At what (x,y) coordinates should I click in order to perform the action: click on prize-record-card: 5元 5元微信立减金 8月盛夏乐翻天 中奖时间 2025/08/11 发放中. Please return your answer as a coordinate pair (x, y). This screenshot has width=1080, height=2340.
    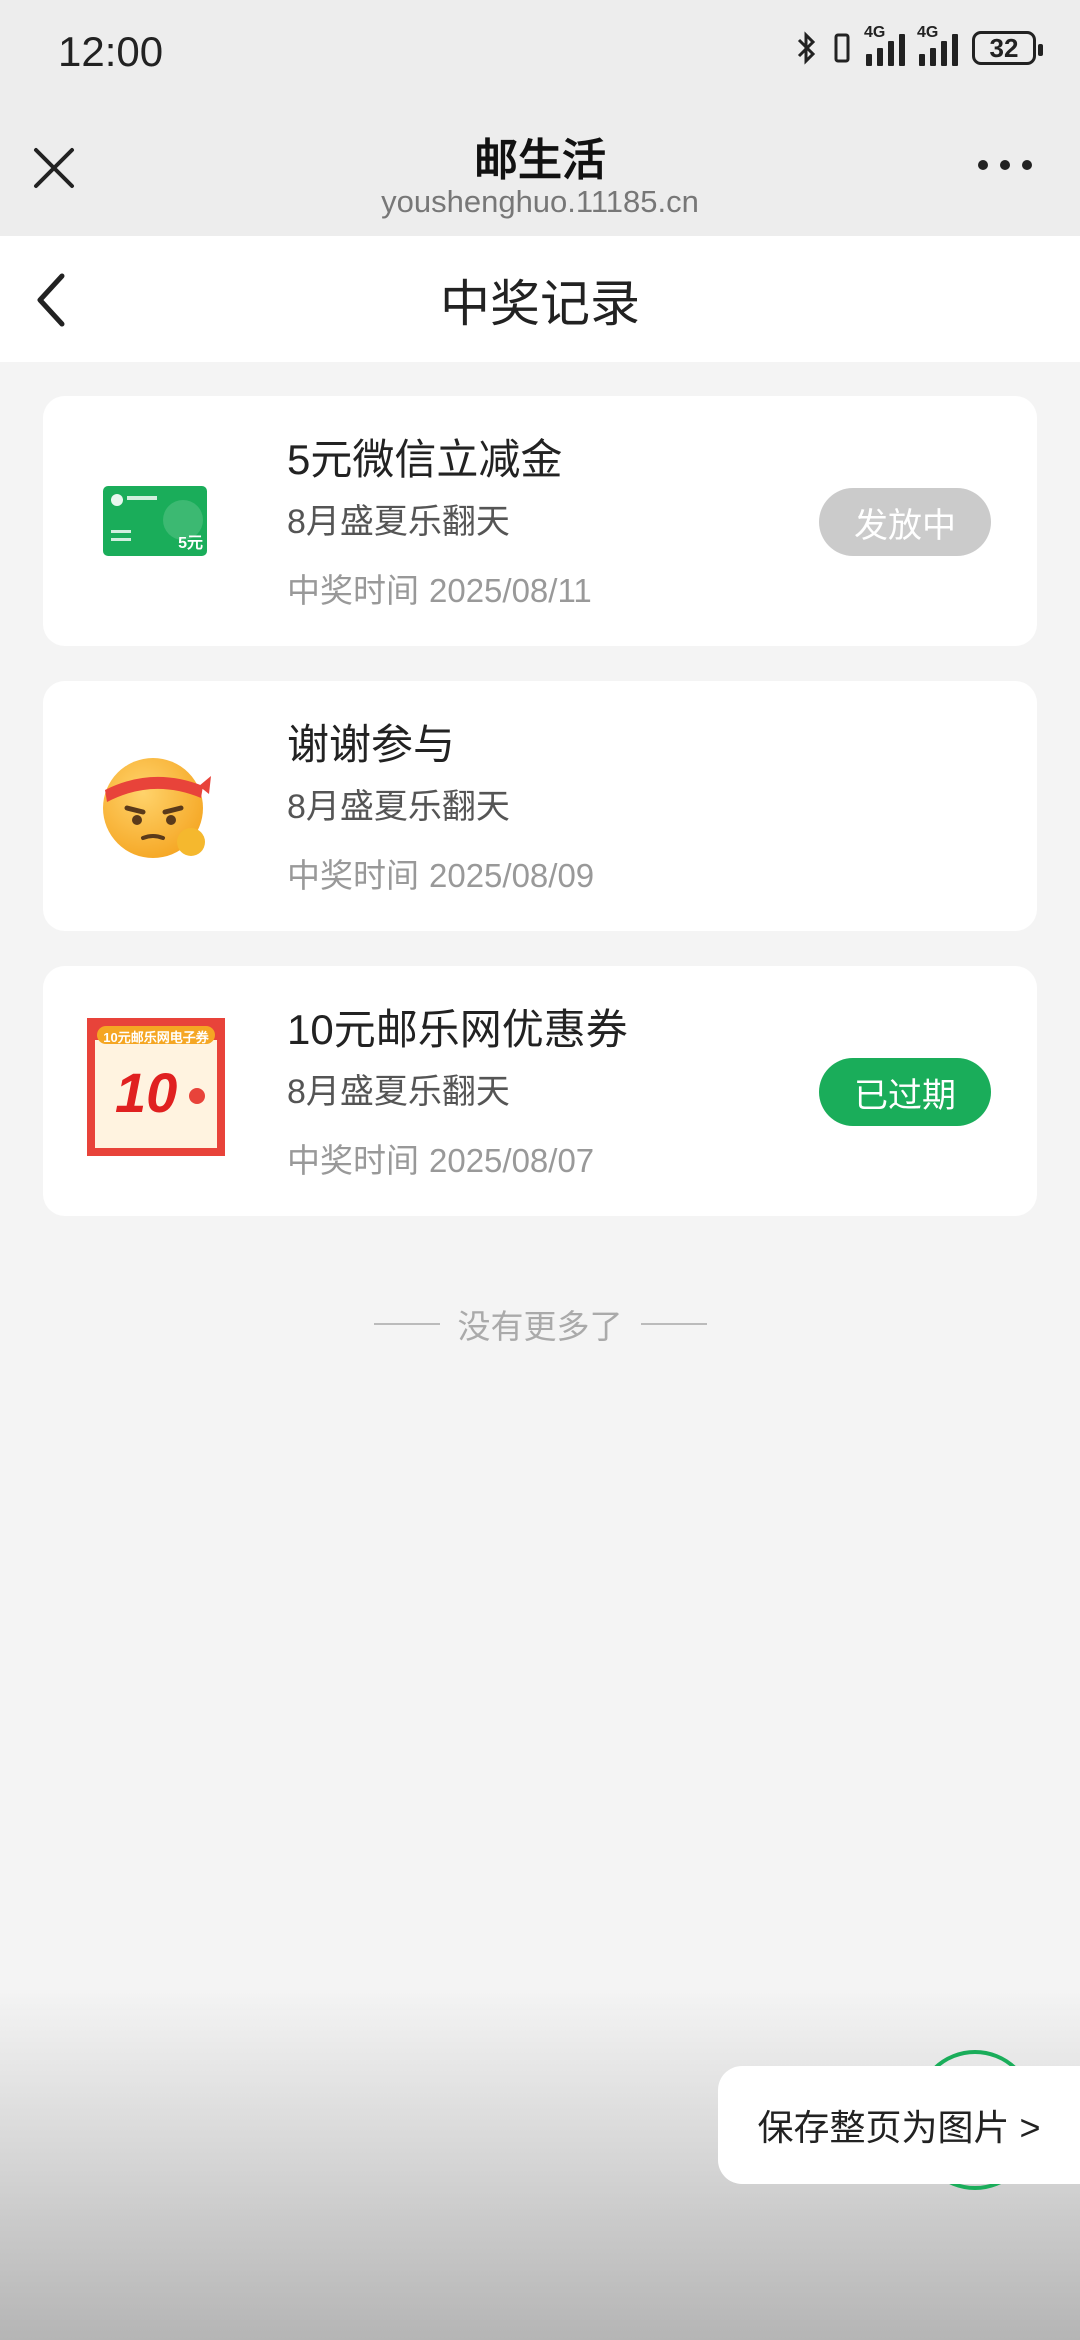
    Looking at the image, I should click on (540, 521).